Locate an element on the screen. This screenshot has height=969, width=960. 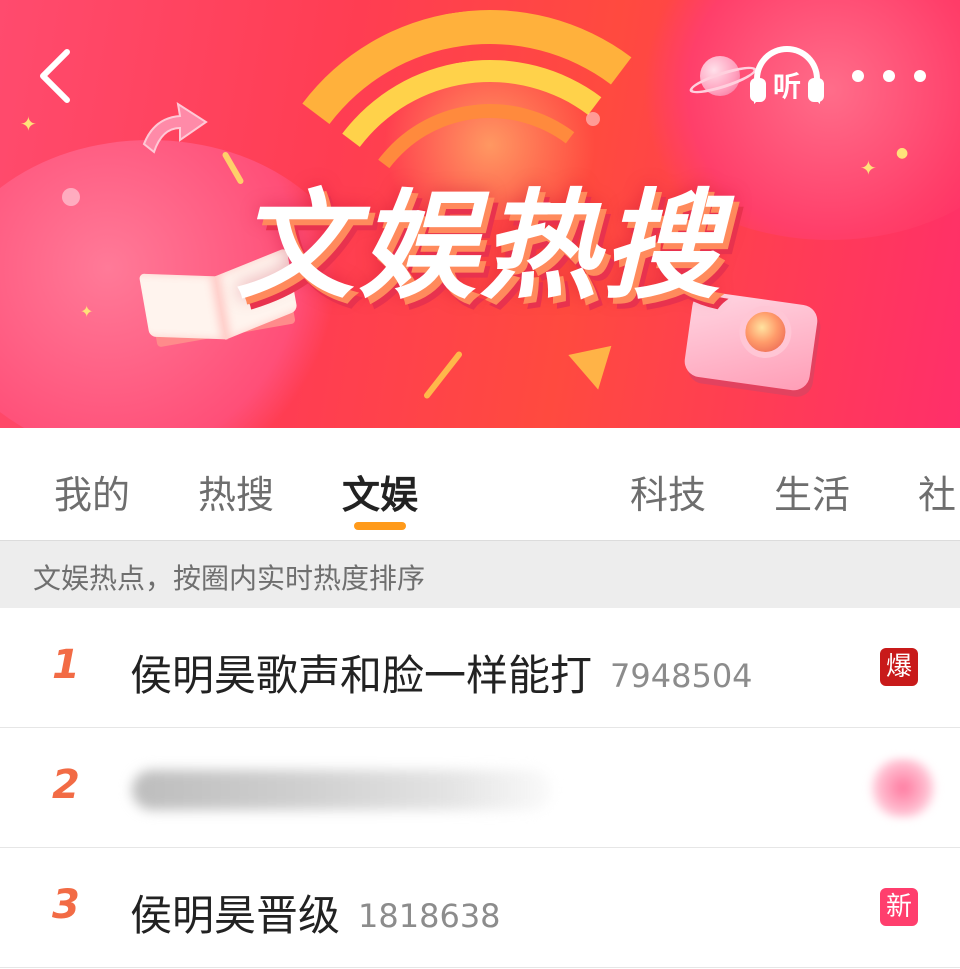
list-item: 2 is located at coordinates (480, 788).